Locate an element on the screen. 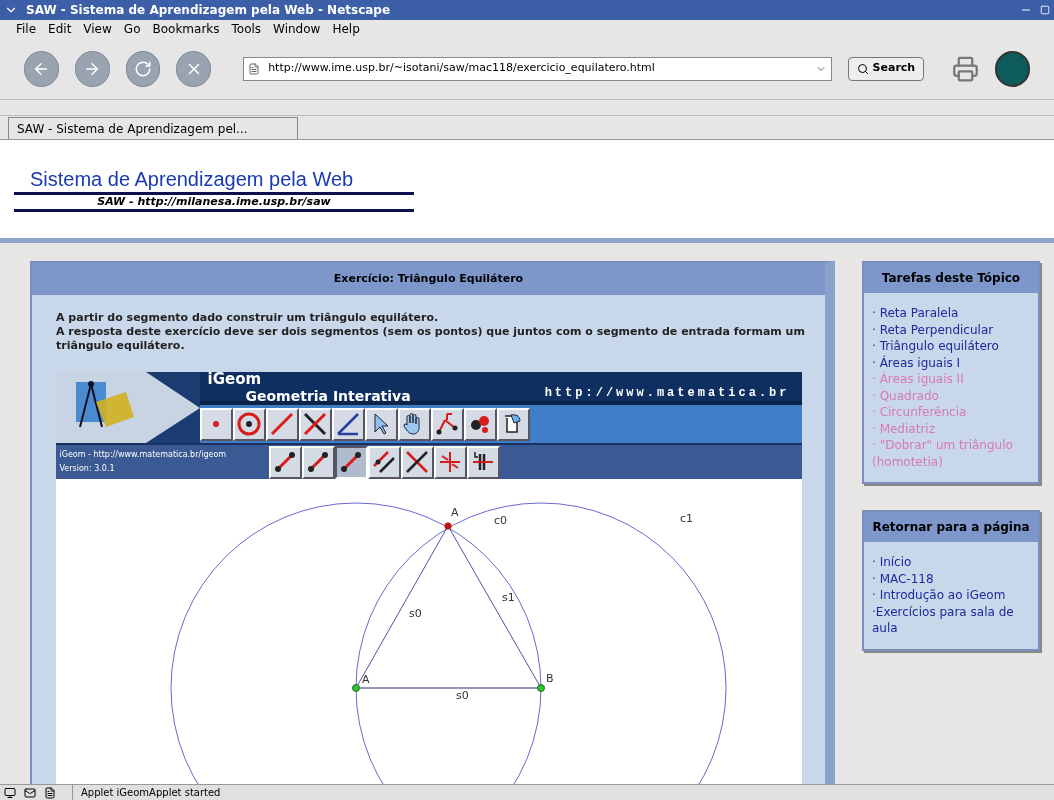 The height and width of the screenshot is (800, 1054). object-label: s1 is located at coordinates (508, 597).